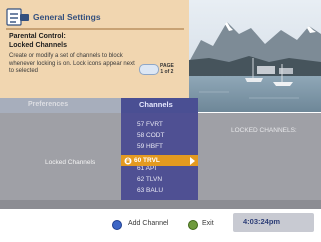 This screenshot has width=321, height=242. What do you see at coordinates (148, 223) in the screenshot?
I see `add-channel-label: Add Channel` at bounding box center [148, 223].